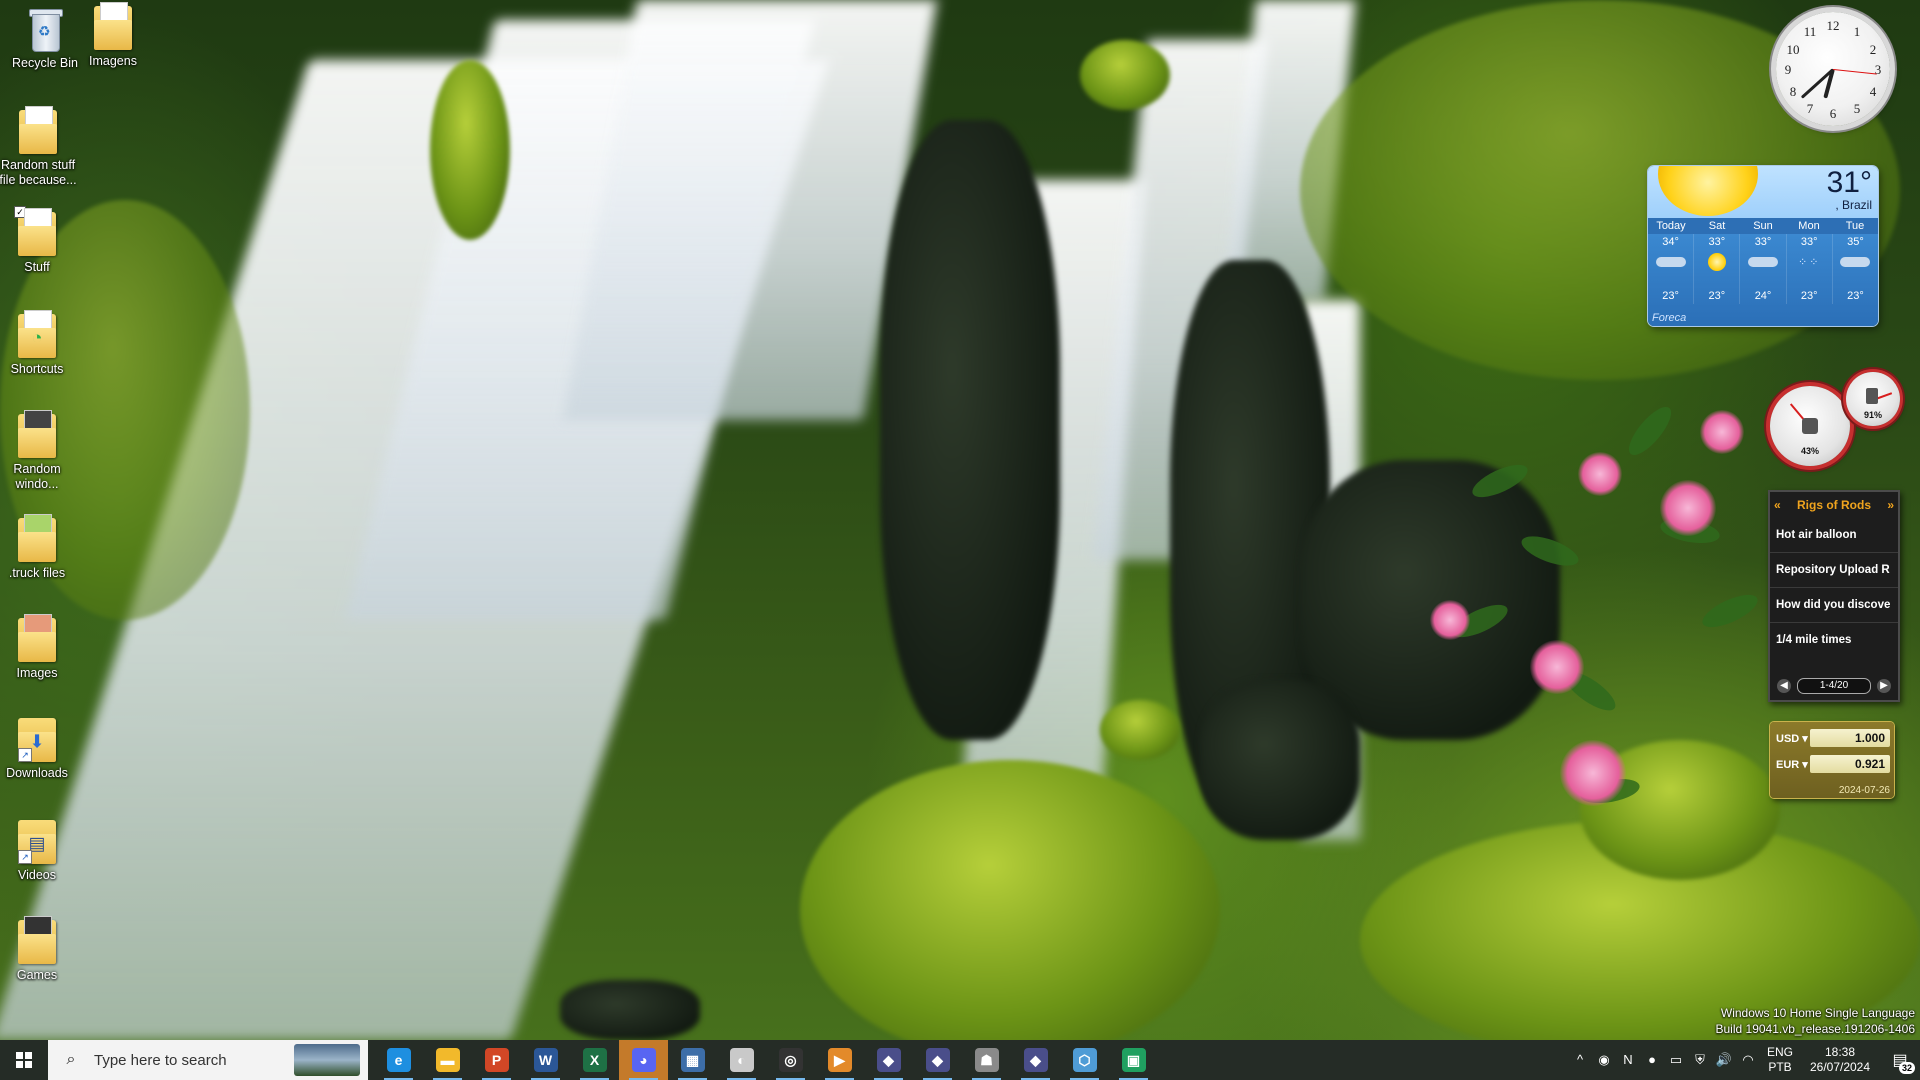 The height and width of the screenshot is (1080, 1920). I want to click on weather-location: , Brazil, so click(1853, 205).